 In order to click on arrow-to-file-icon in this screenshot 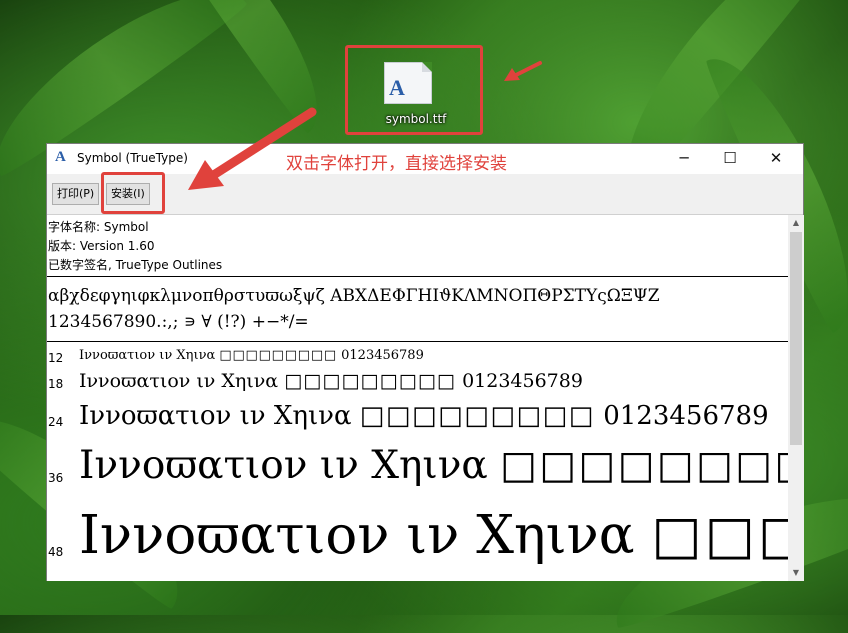, I will do `click(523, 71)`.